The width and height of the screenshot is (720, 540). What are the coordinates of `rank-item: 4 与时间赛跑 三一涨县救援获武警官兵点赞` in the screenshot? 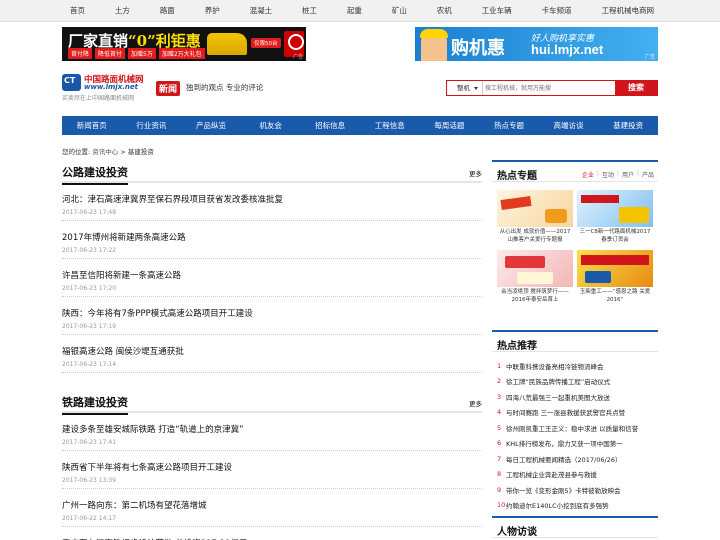 It's located at (575, 413).